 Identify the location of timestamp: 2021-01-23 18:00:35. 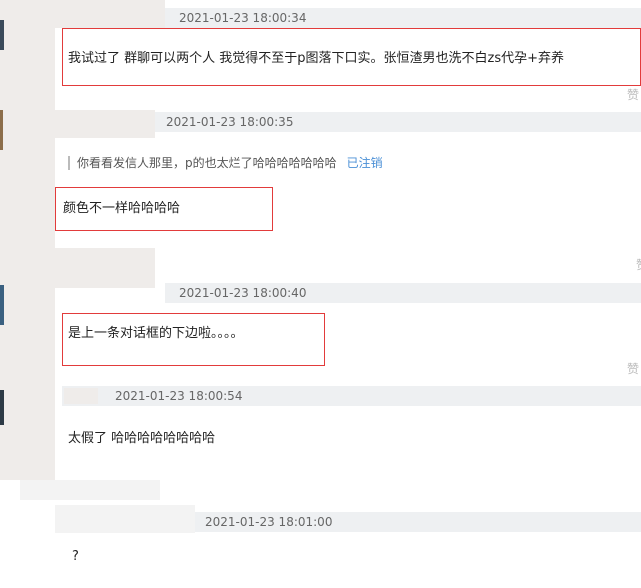
(230, 122).